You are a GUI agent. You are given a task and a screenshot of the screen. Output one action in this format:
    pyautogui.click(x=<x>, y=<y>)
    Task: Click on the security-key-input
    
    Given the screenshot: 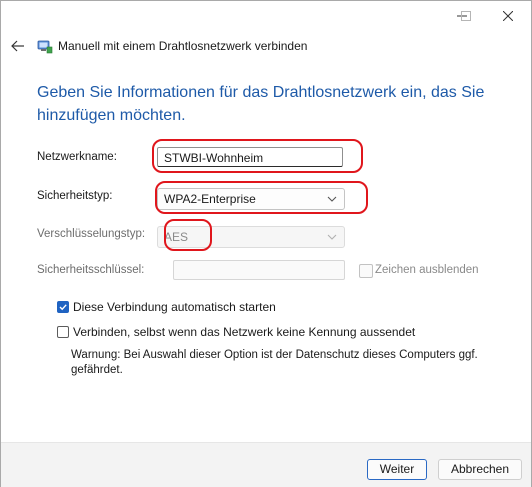 What is the action you would take?
    pyautogui.click(x=259, y=270)
    